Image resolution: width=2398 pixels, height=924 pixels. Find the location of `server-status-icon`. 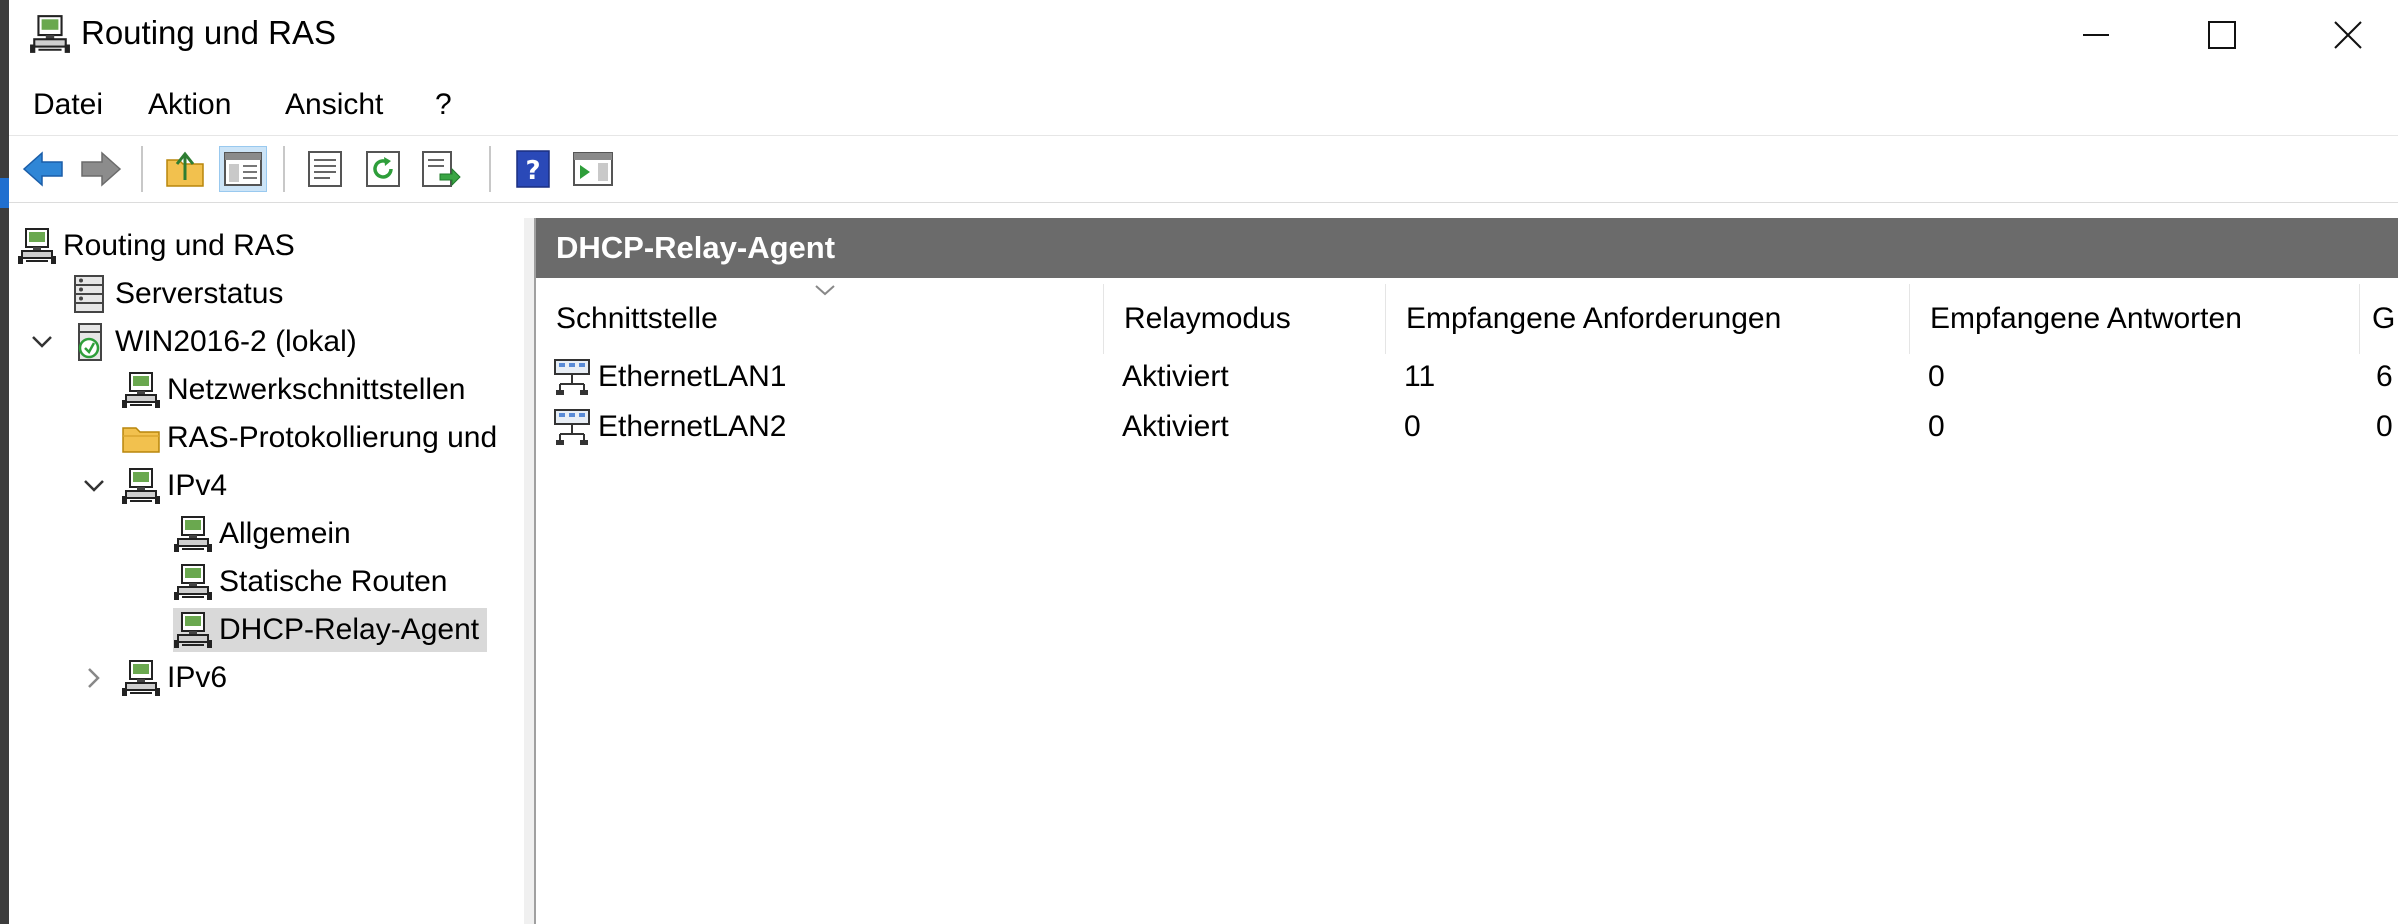

server-status-icon is located at coordinates (89, 294).